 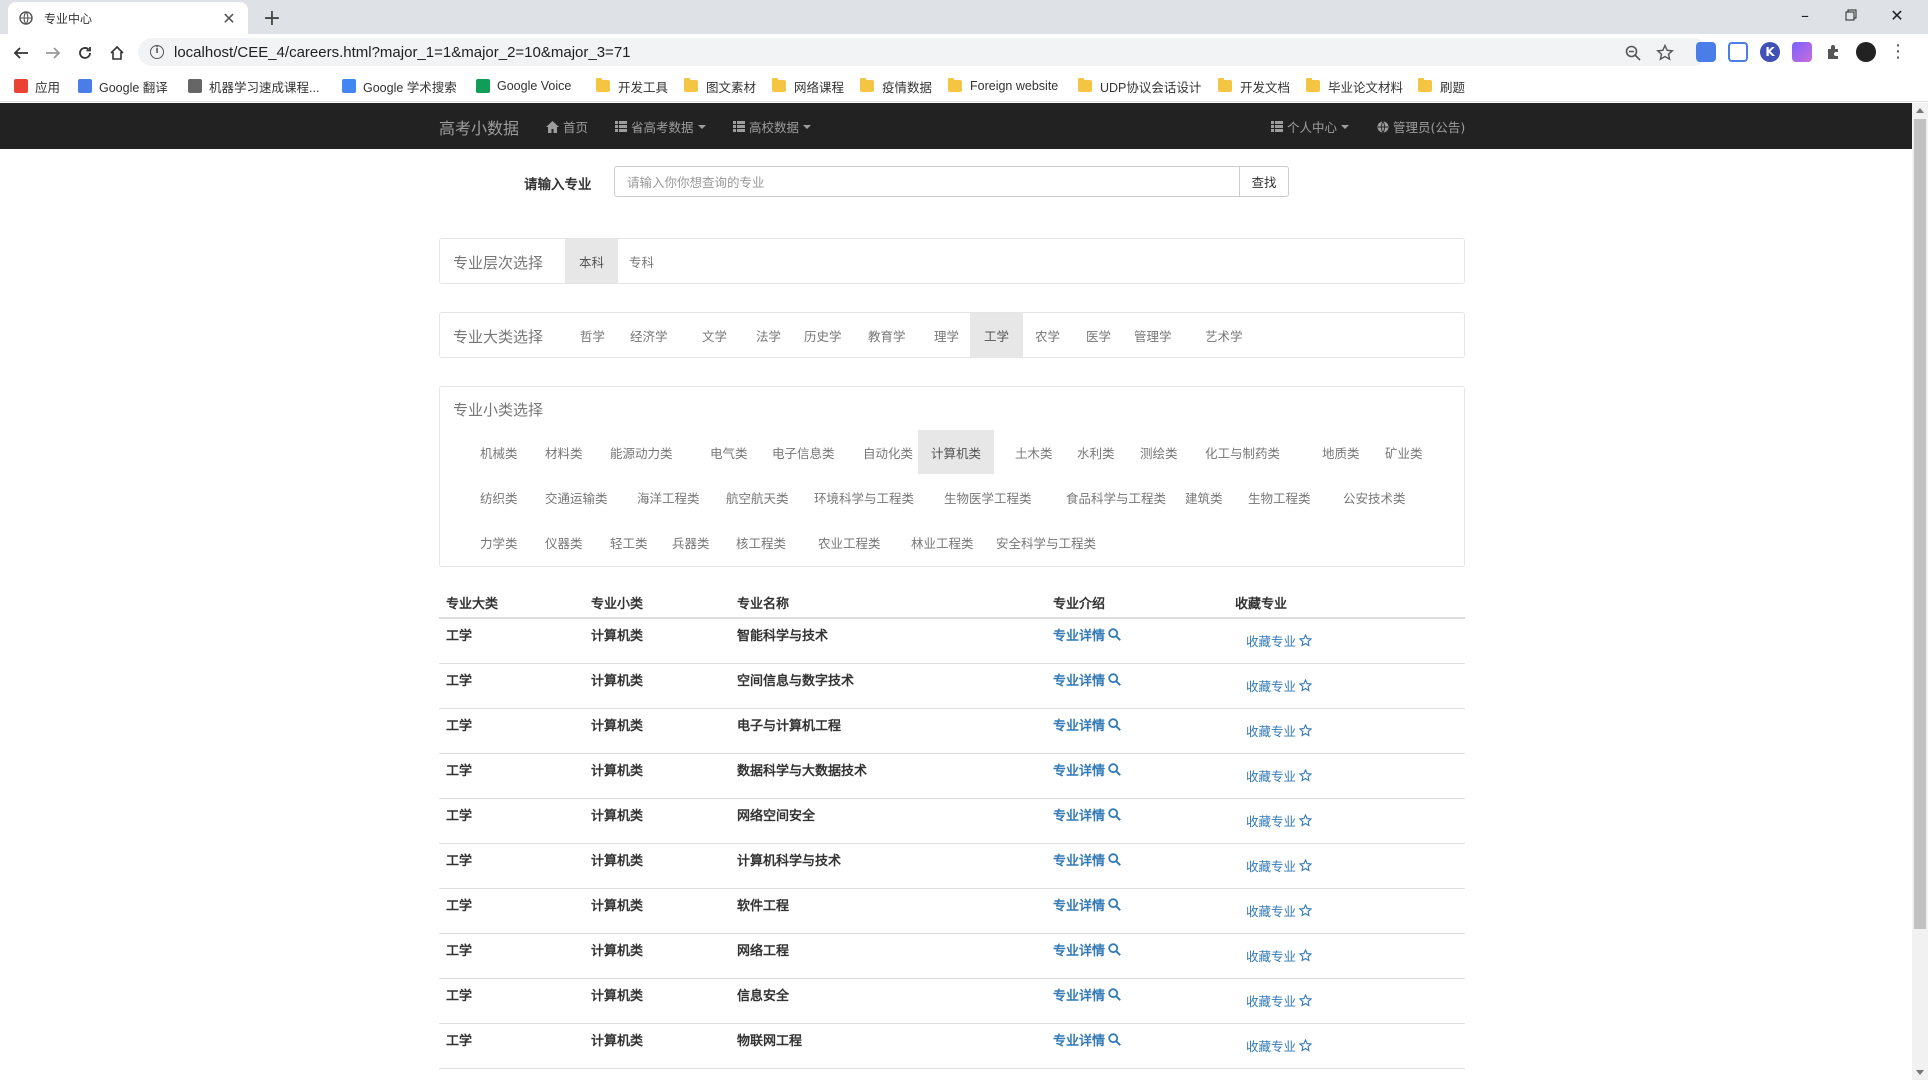 What do you see at coordinates (499, 497) in the screenshot?
I see `subcategory-option: 纺织类` at bounding box center [499, 497].